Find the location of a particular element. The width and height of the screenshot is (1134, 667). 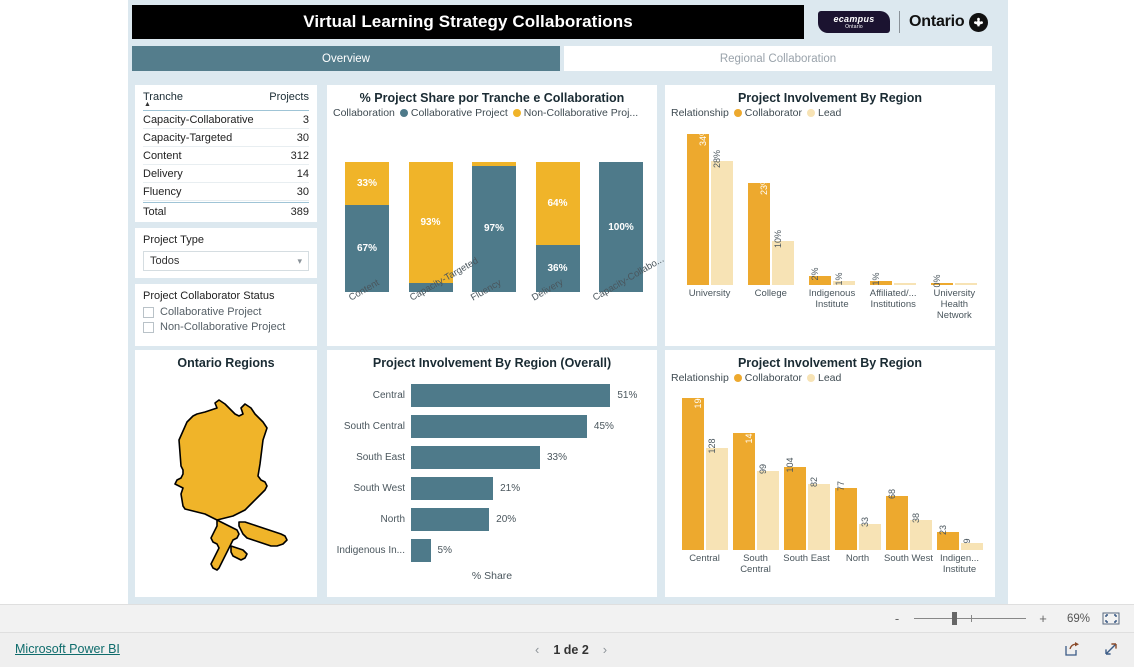

share-icon is located at coordinates (1072, 651).